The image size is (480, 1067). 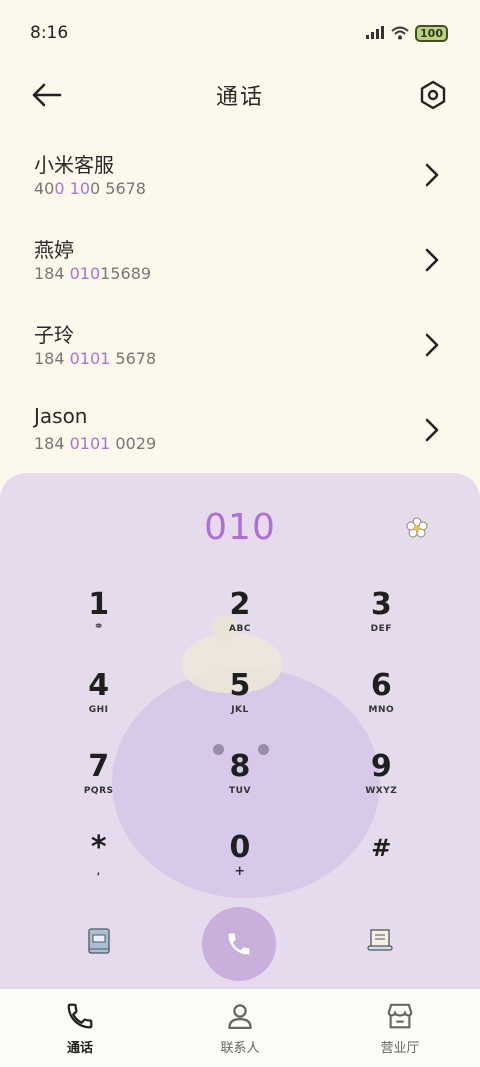 What do you see at coordinates (240, 260) in the screenshot?
I see `contact-row: 燕婷 184 01015689` at bounding box center [240, 260].